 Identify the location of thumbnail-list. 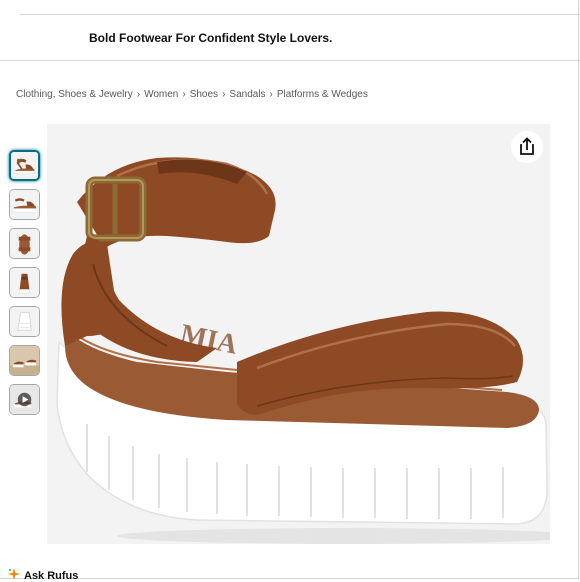
(26, 286).